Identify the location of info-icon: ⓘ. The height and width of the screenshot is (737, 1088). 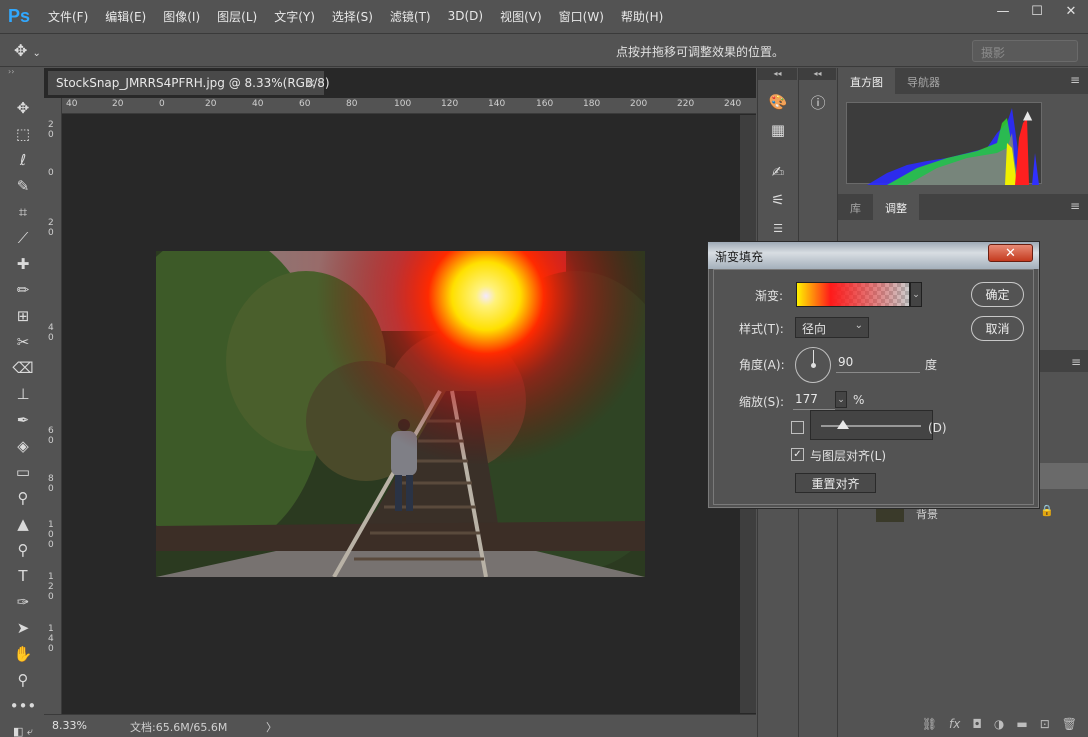
(818, 102).